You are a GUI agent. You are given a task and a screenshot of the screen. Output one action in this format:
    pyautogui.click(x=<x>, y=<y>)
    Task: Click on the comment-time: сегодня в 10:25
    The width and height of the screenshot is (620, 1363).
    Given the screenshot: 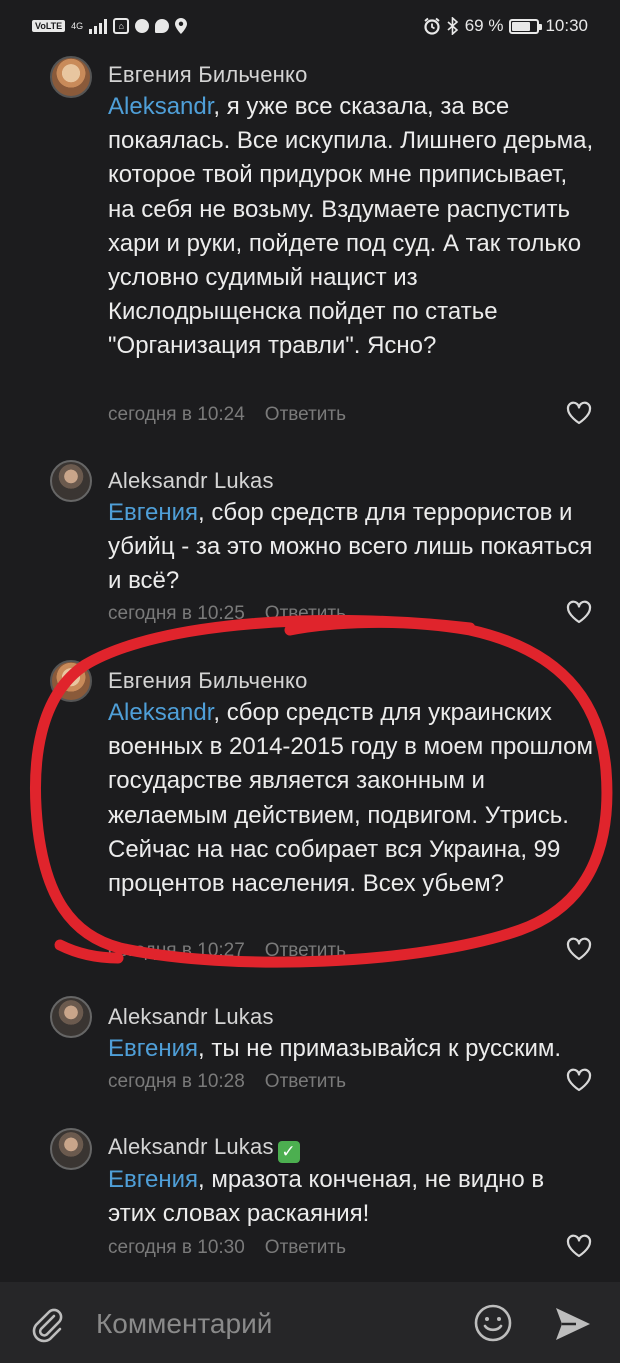 What is the action you would take?
    pyautogui.click(x=176, y=613)
    